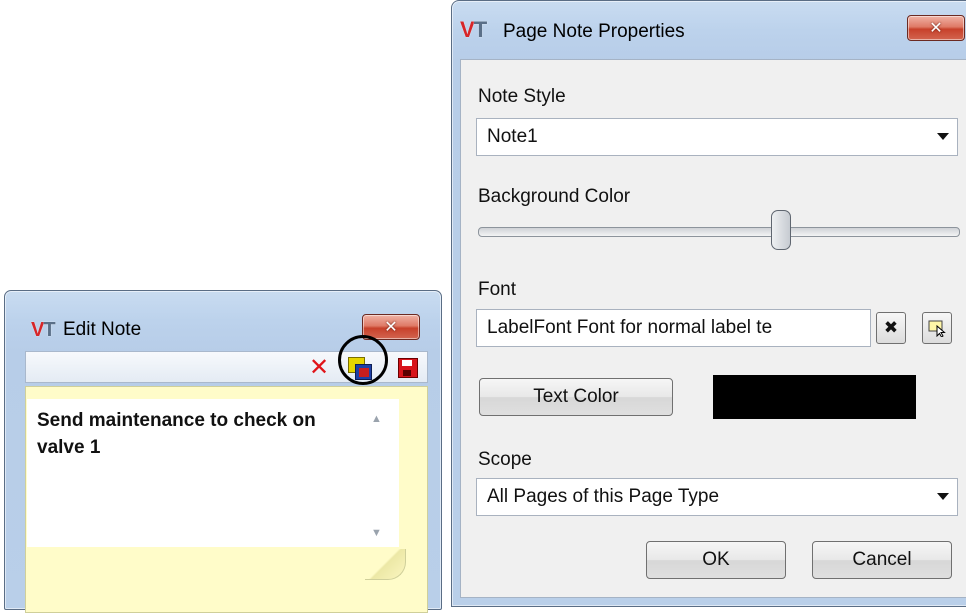 This screenshot has height=613, width=966. I want to click on browse-font-button, so click(937, 328).